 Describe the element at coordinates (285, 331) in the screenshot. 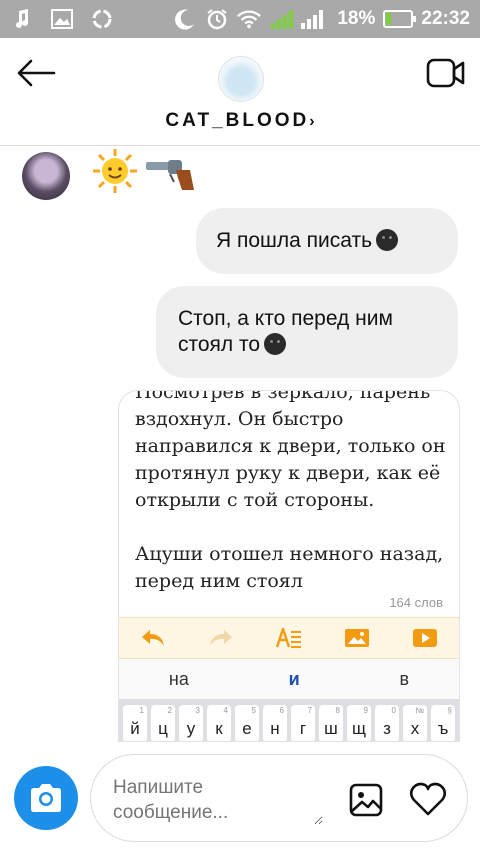

I see `message-text: Стоп, а кто перед ним стоял то` at that location.